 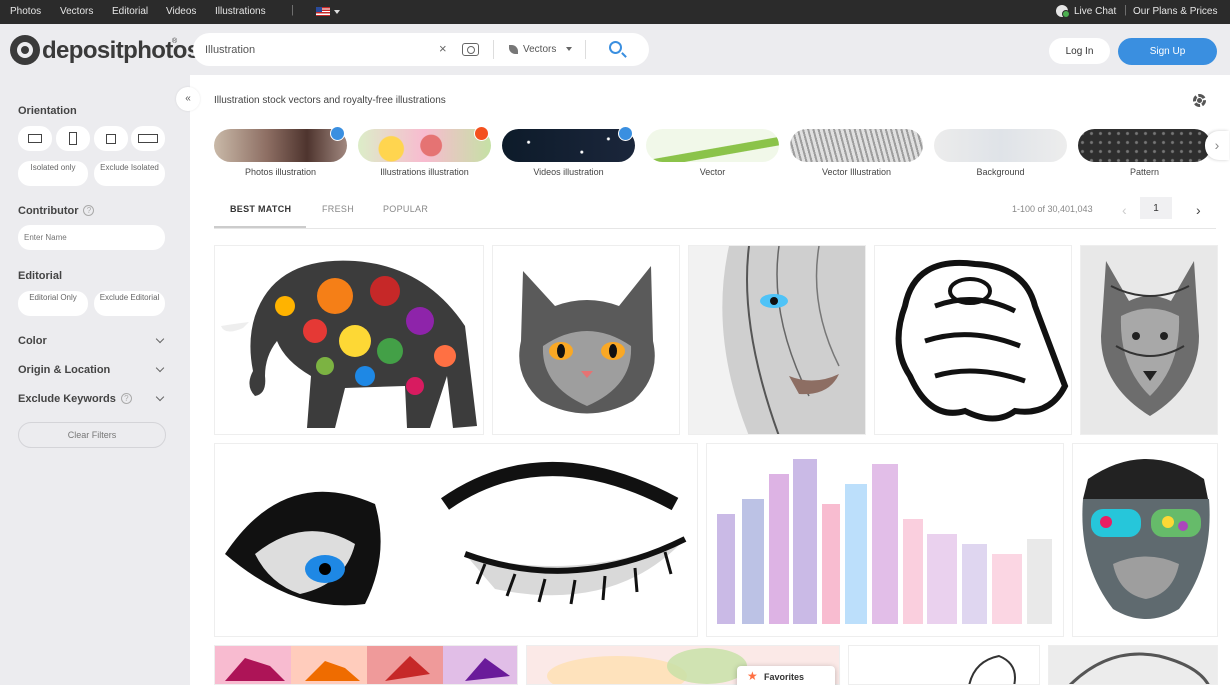 What do you see at coordinates (76, 11) in the screenshot?
I see `nav-vectors: Vectors` at bounding box center [76, 11].